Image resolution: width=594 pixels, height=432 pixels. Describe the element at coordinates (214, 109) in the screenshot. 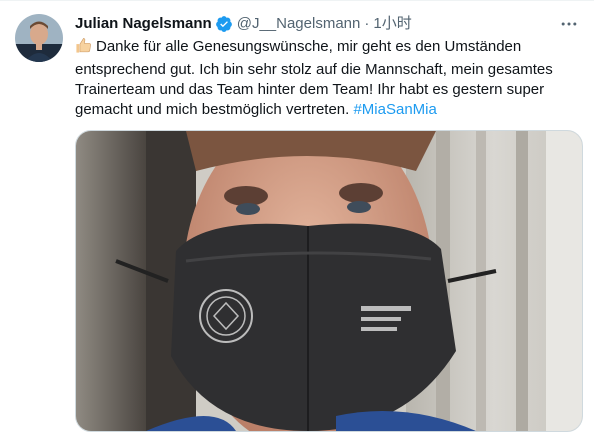

I see `tweet-text-line-4-text: gemacht und mich bestmöglich vertreten.` at that location.